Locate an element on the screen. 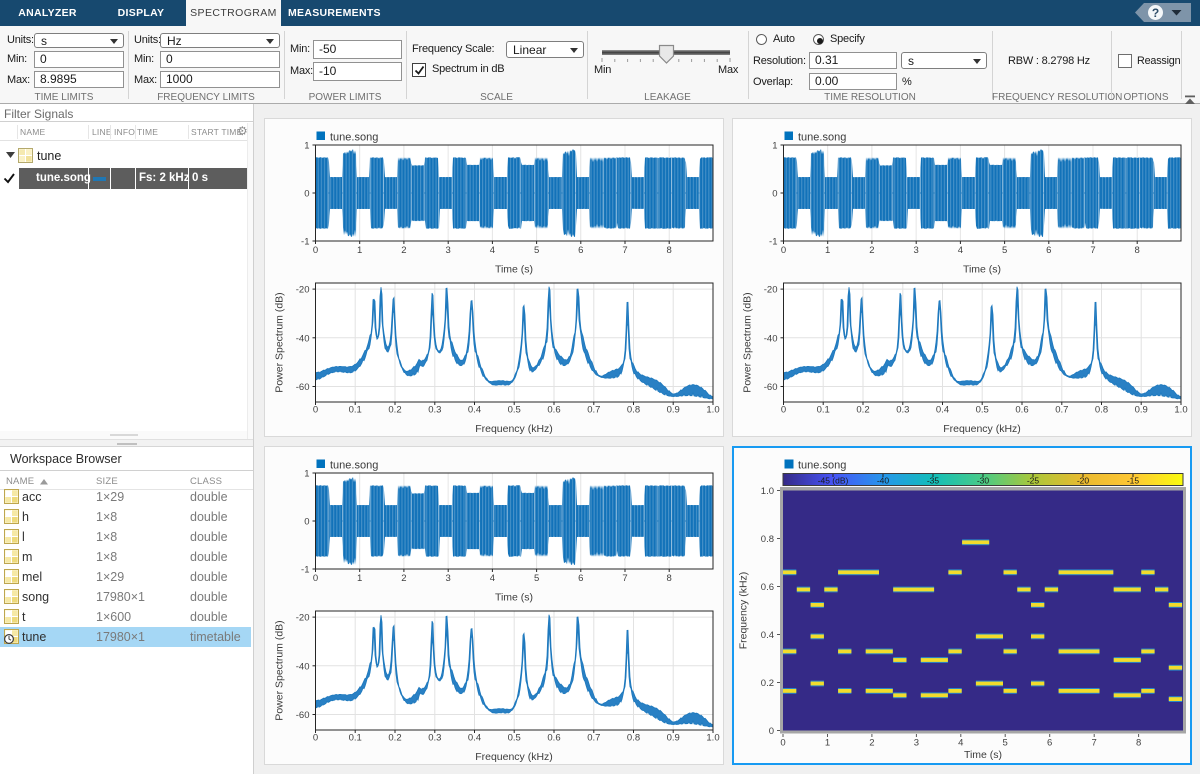 This screenshot has height=774, width=1200. svg-text: -30 is located at coordinates (983, 481).